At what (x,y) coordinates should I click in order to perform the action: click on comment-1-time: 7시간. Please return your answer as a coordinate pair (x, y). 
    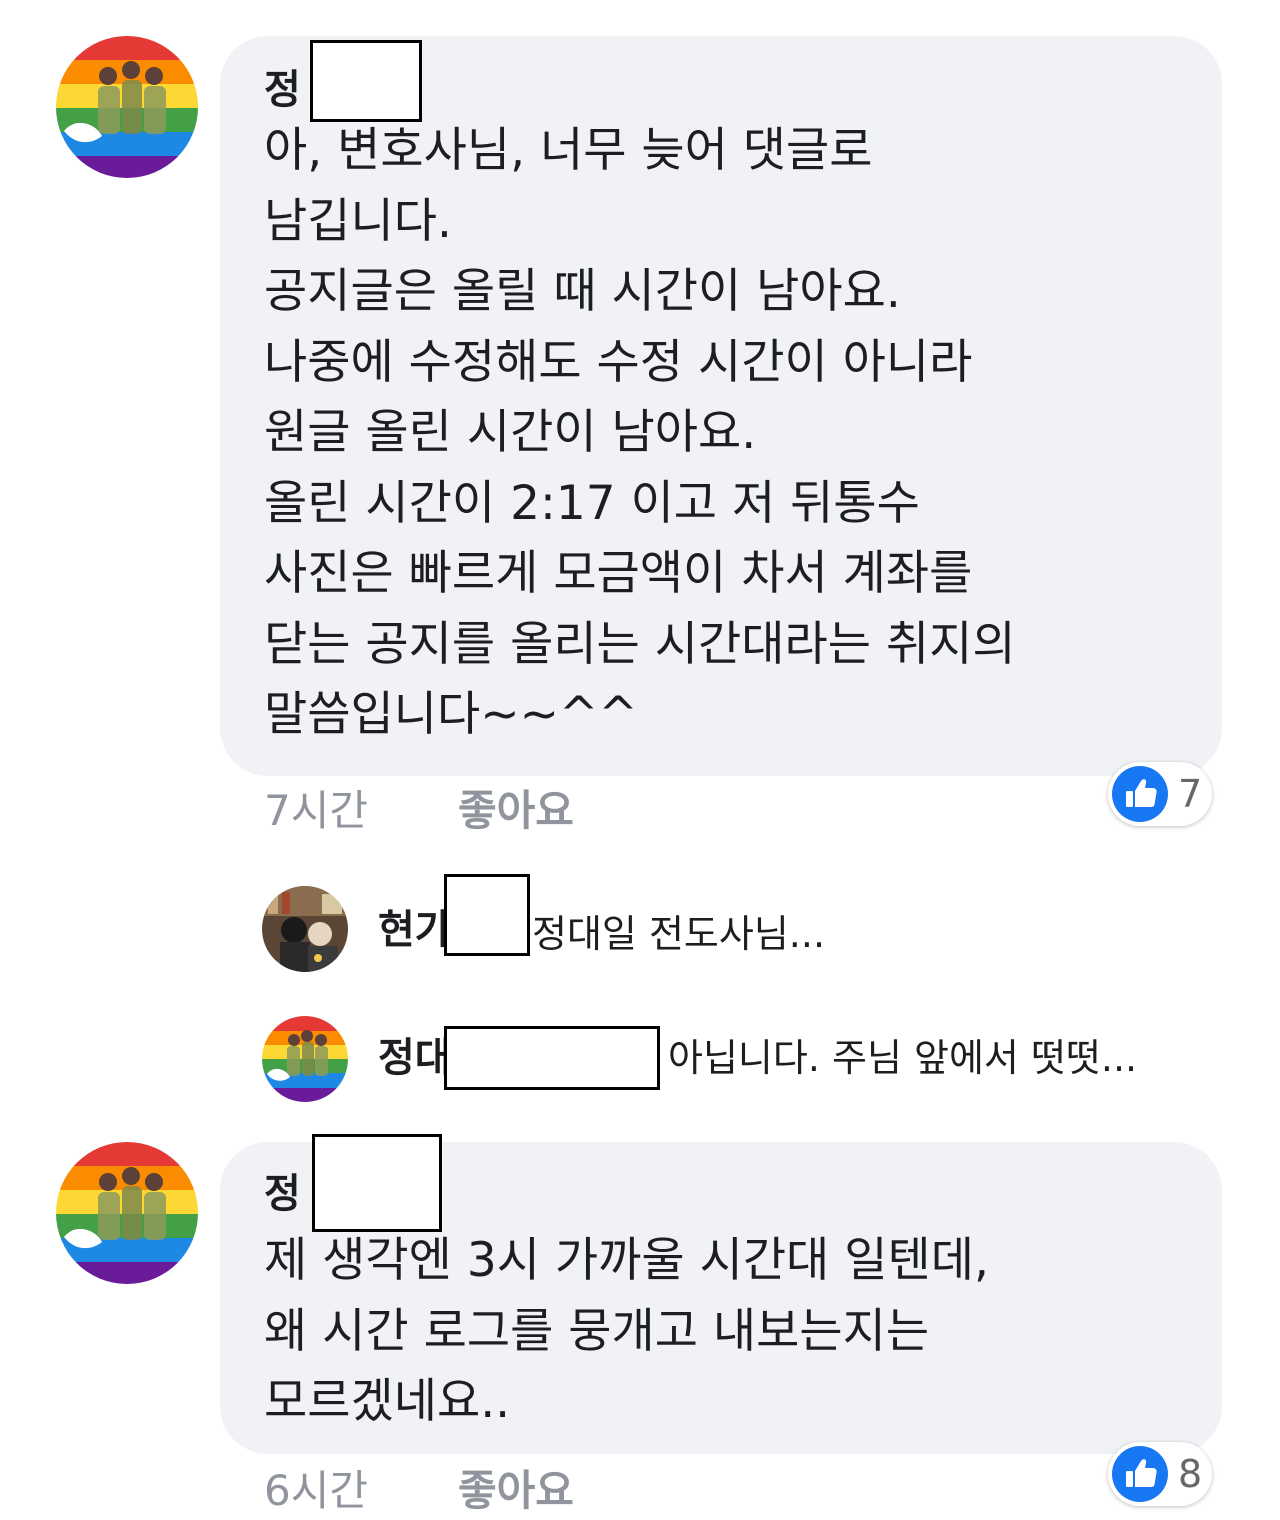
    Looking at the image, I should click on (316, 811).